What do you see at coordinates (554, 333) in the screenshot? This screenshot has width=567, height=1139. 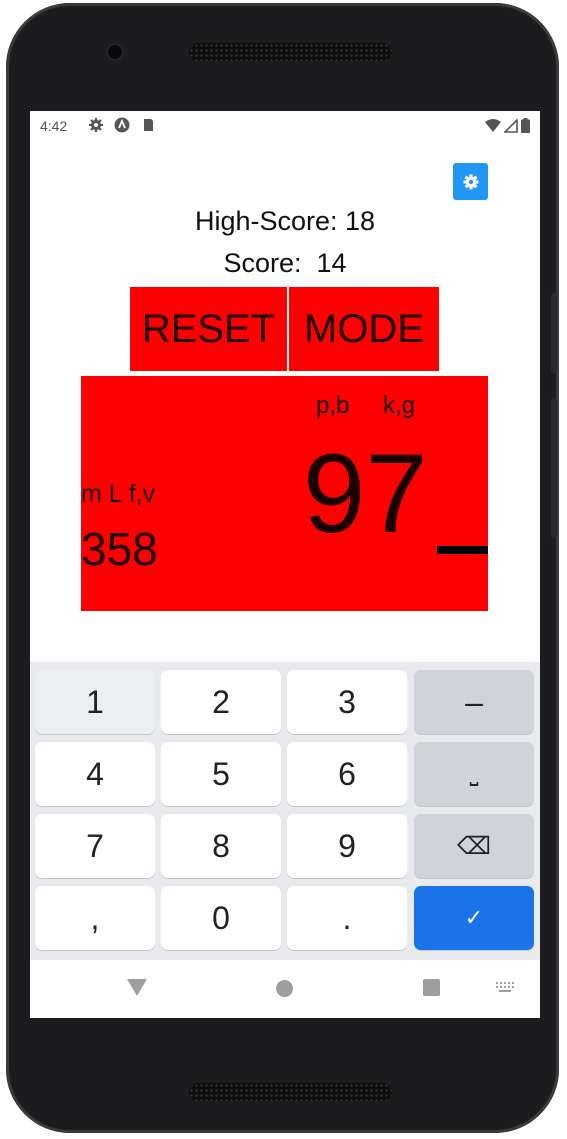 I see `power-button` at bounding box center [554, 333].